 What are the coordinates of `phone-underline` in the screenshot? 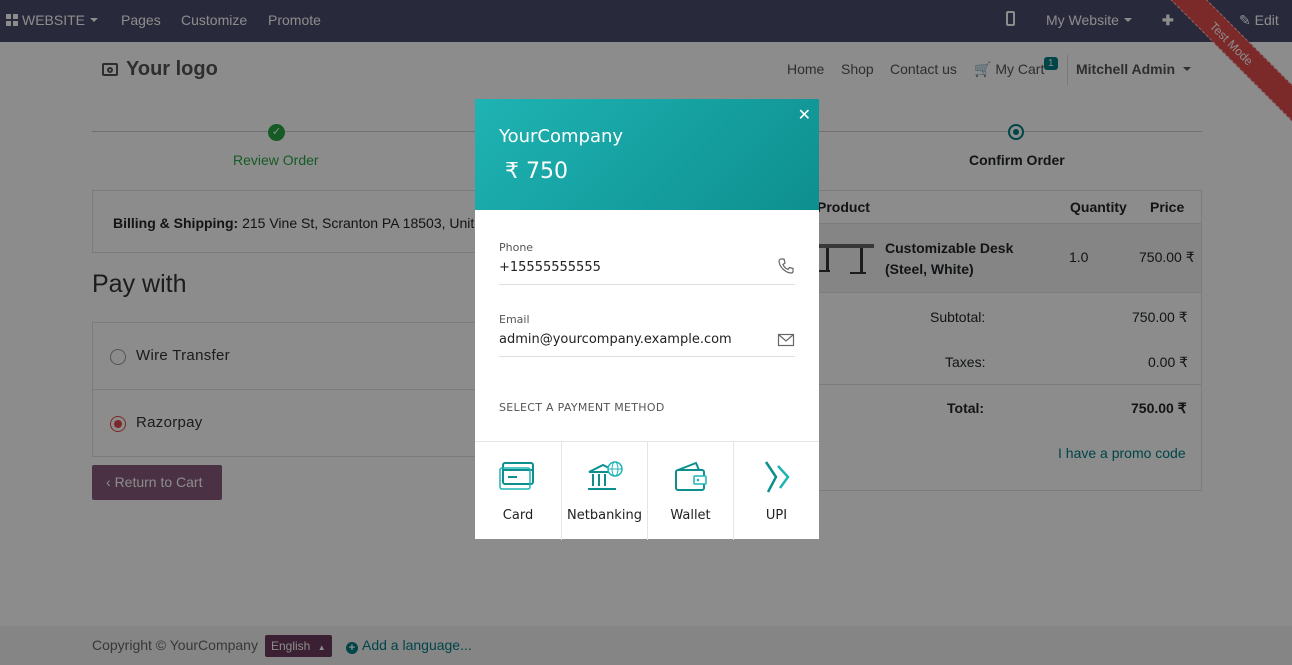 It's located at (647, 284).